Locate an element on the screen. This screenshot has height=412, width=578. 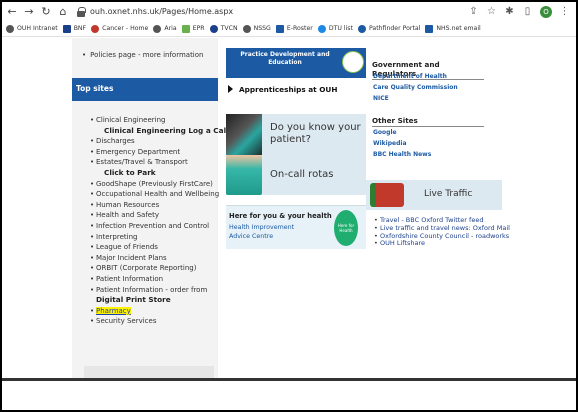
top-site-link: ORBIT (Corporate Reporting) is located at coordinates (155, 268).